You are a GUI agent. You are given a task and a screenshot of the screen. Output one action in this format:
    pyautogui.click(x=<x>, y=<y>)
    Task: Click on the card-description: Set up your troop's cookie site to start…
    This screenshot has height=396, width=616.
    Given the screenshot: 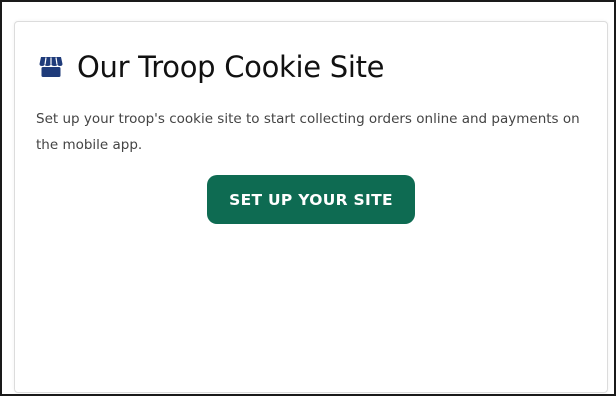 What is the action you would take?
    pyautogui.click(x=308, y=132)
    